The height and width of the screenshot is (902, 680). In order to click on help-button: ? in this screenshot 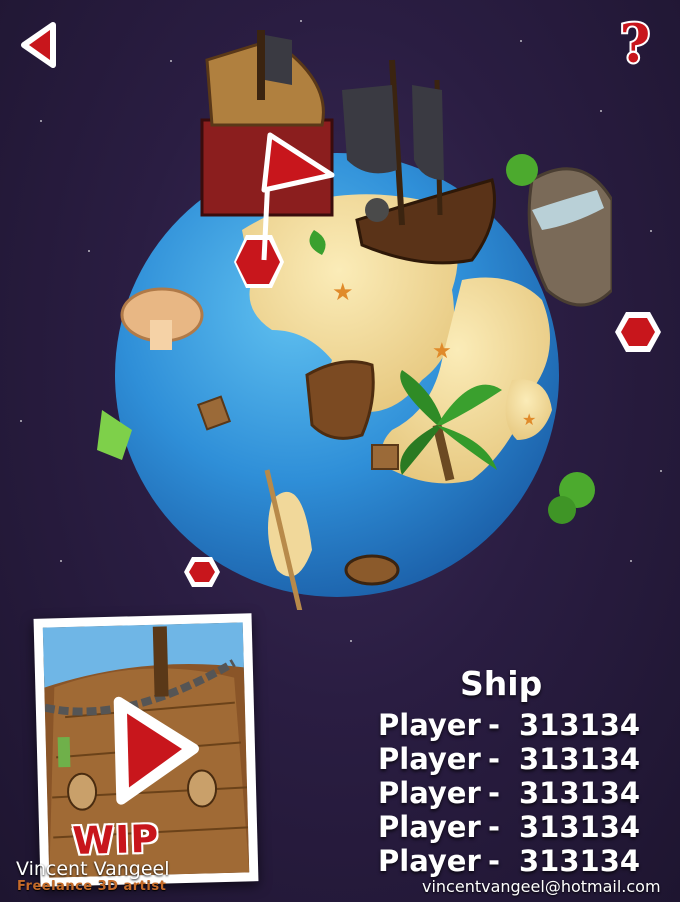, I will do `click(635, 44)`.